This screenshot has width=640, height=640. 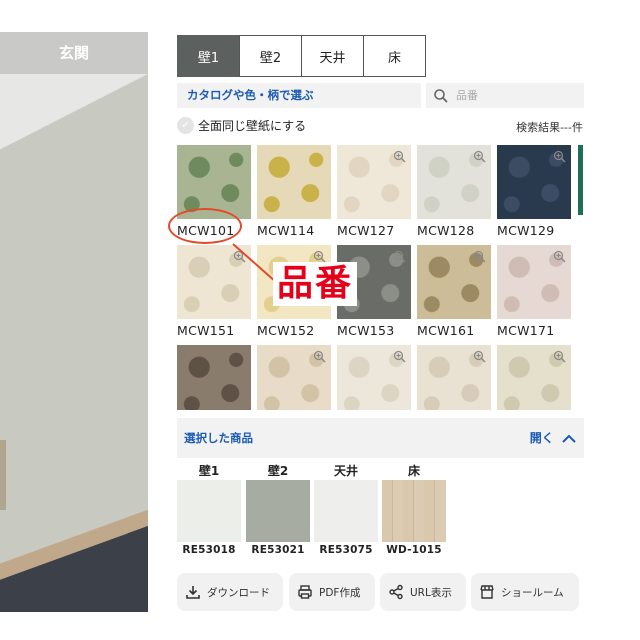 I want to click on product-tile: MCW171, so click(x=534, y=291).